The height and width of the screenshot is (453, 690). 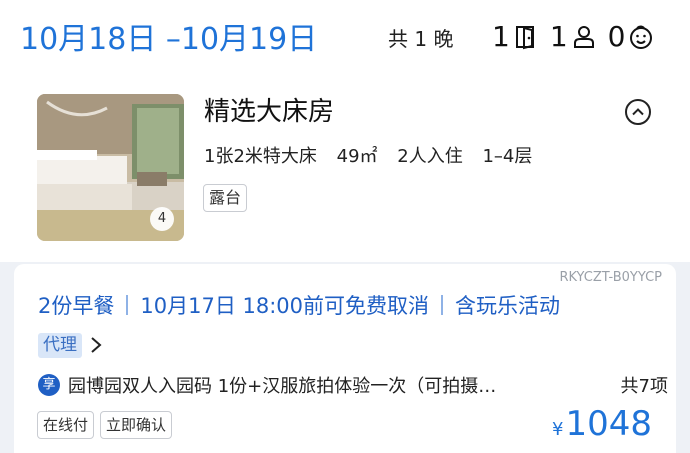 I want to click on cancellation-highlight: 10月17日 18:00前可免费取消, so click(x=285, y=306).